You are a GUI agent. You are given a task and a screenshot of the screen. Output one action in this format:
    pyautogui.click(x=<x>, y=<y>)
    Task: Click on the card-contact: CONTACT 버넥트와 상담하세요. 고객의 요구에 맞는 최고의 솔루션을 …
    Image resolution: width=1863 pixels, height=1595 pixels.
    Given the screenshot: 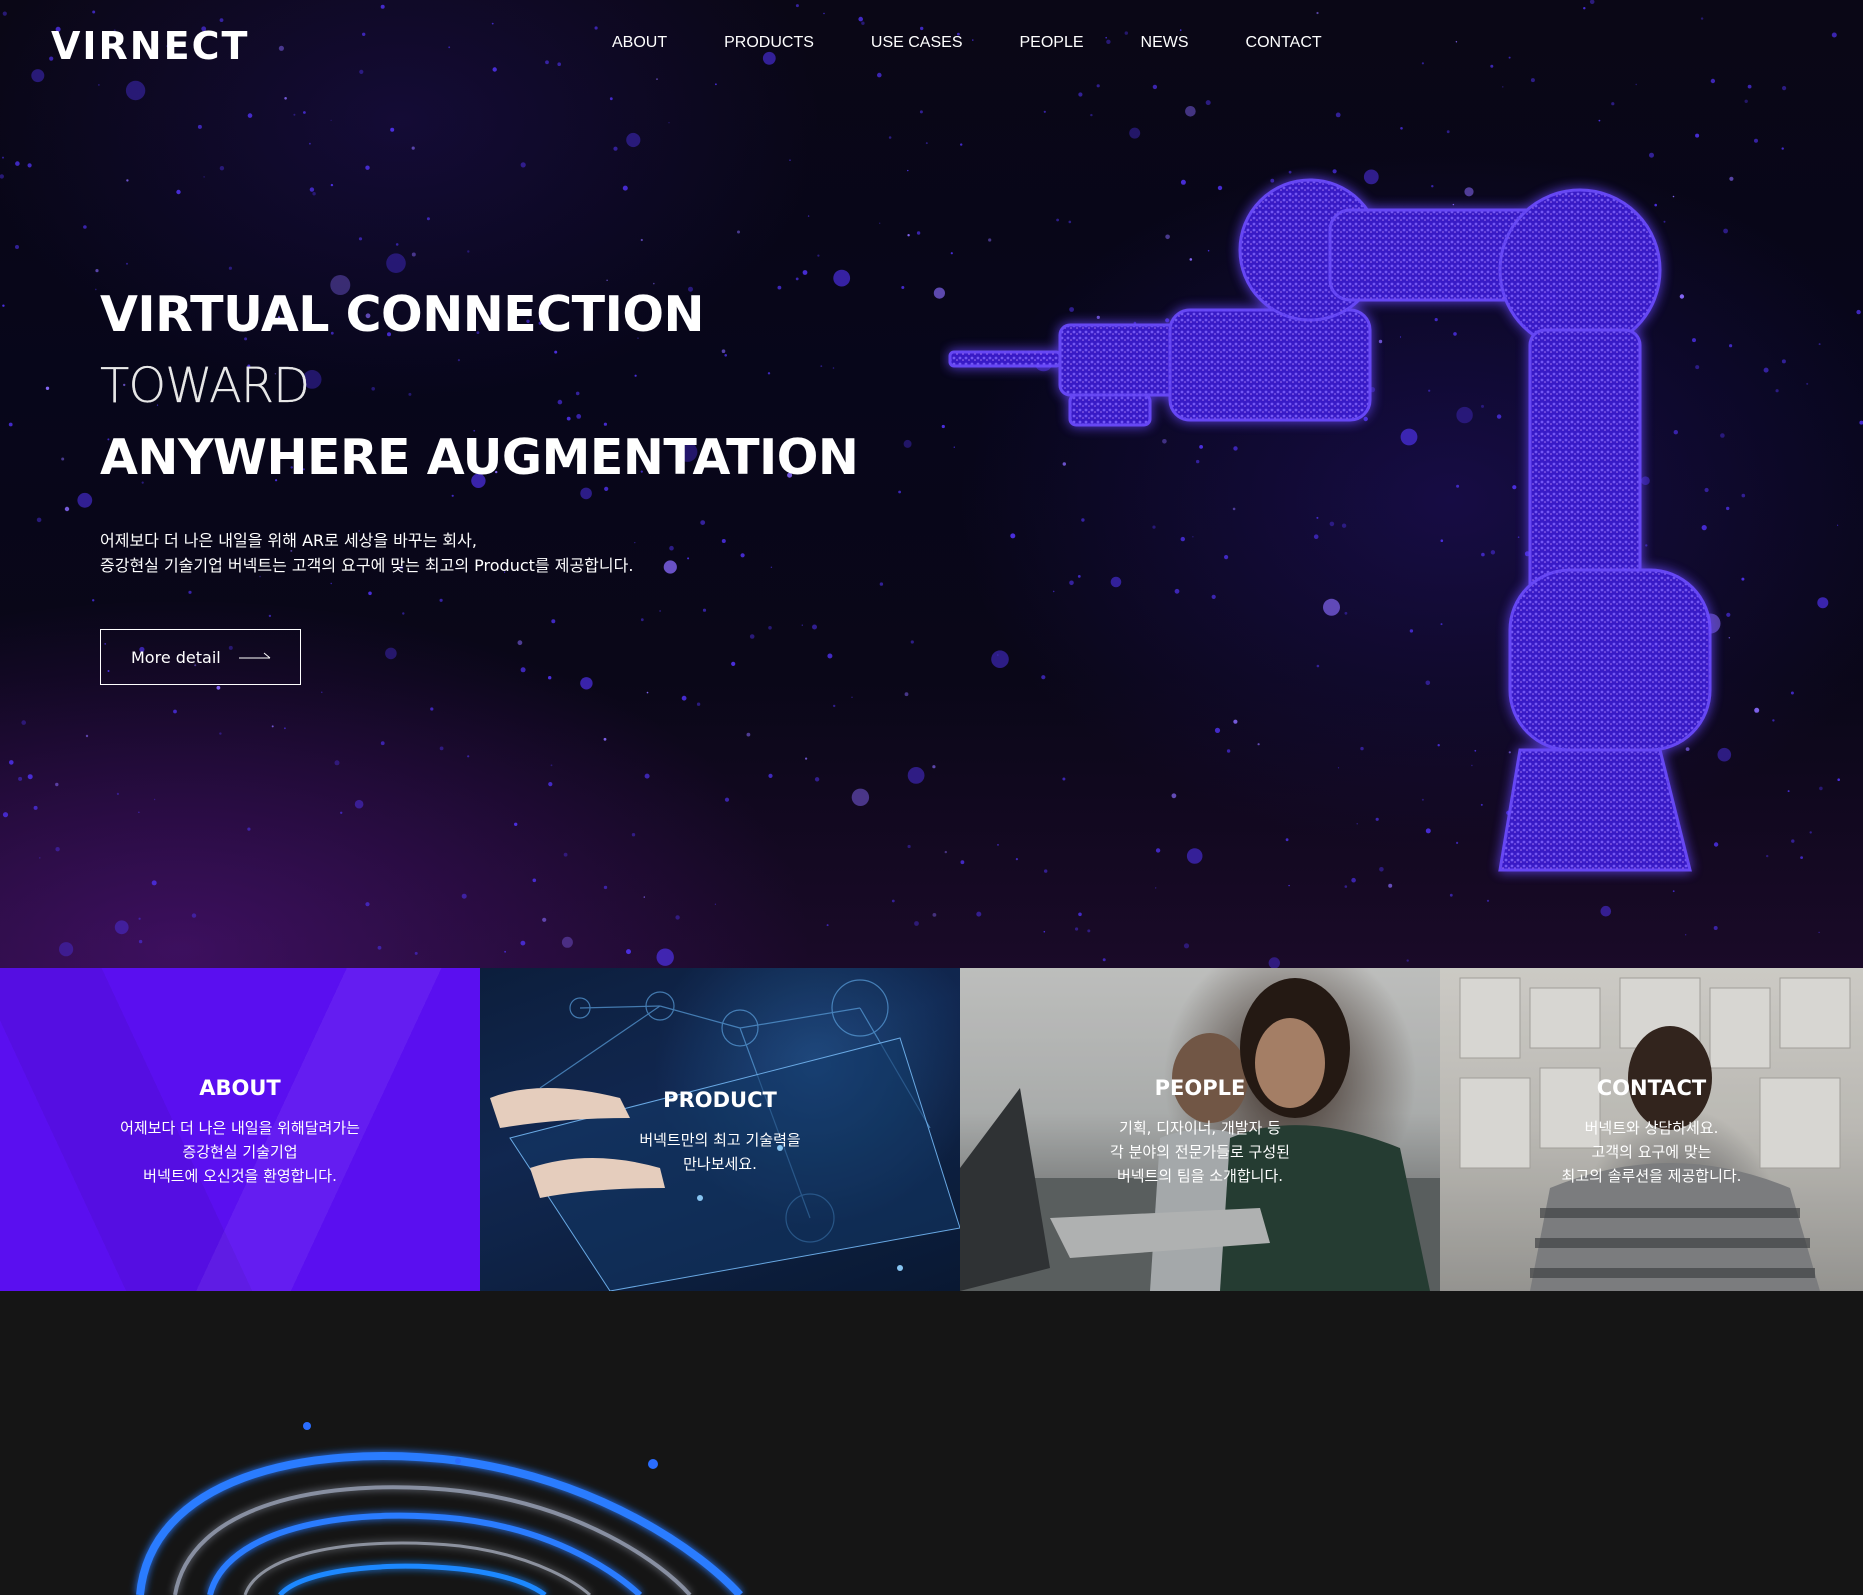 What is the action you would take?
    pyautogui.click(x=1651, y=1129)
    